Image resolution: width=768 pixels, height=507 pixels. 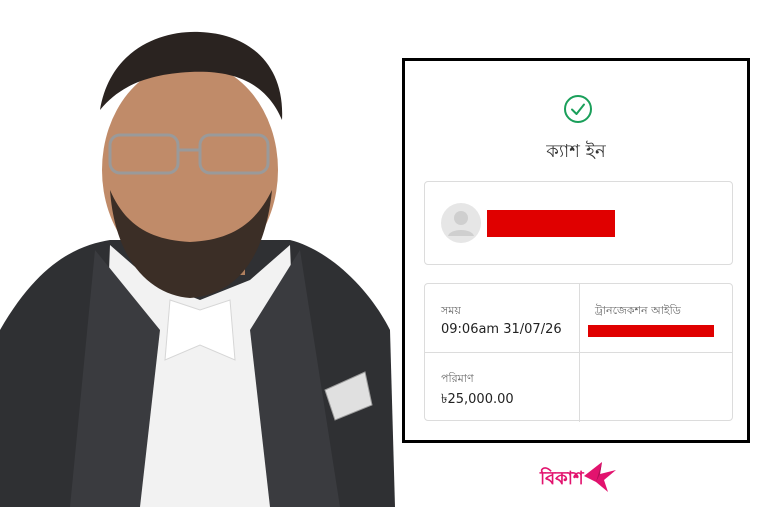 What do you see at coordinates (651, 331) in the screenshot?
I see `redacted-transaction-id` at bounding box center [651, 331].